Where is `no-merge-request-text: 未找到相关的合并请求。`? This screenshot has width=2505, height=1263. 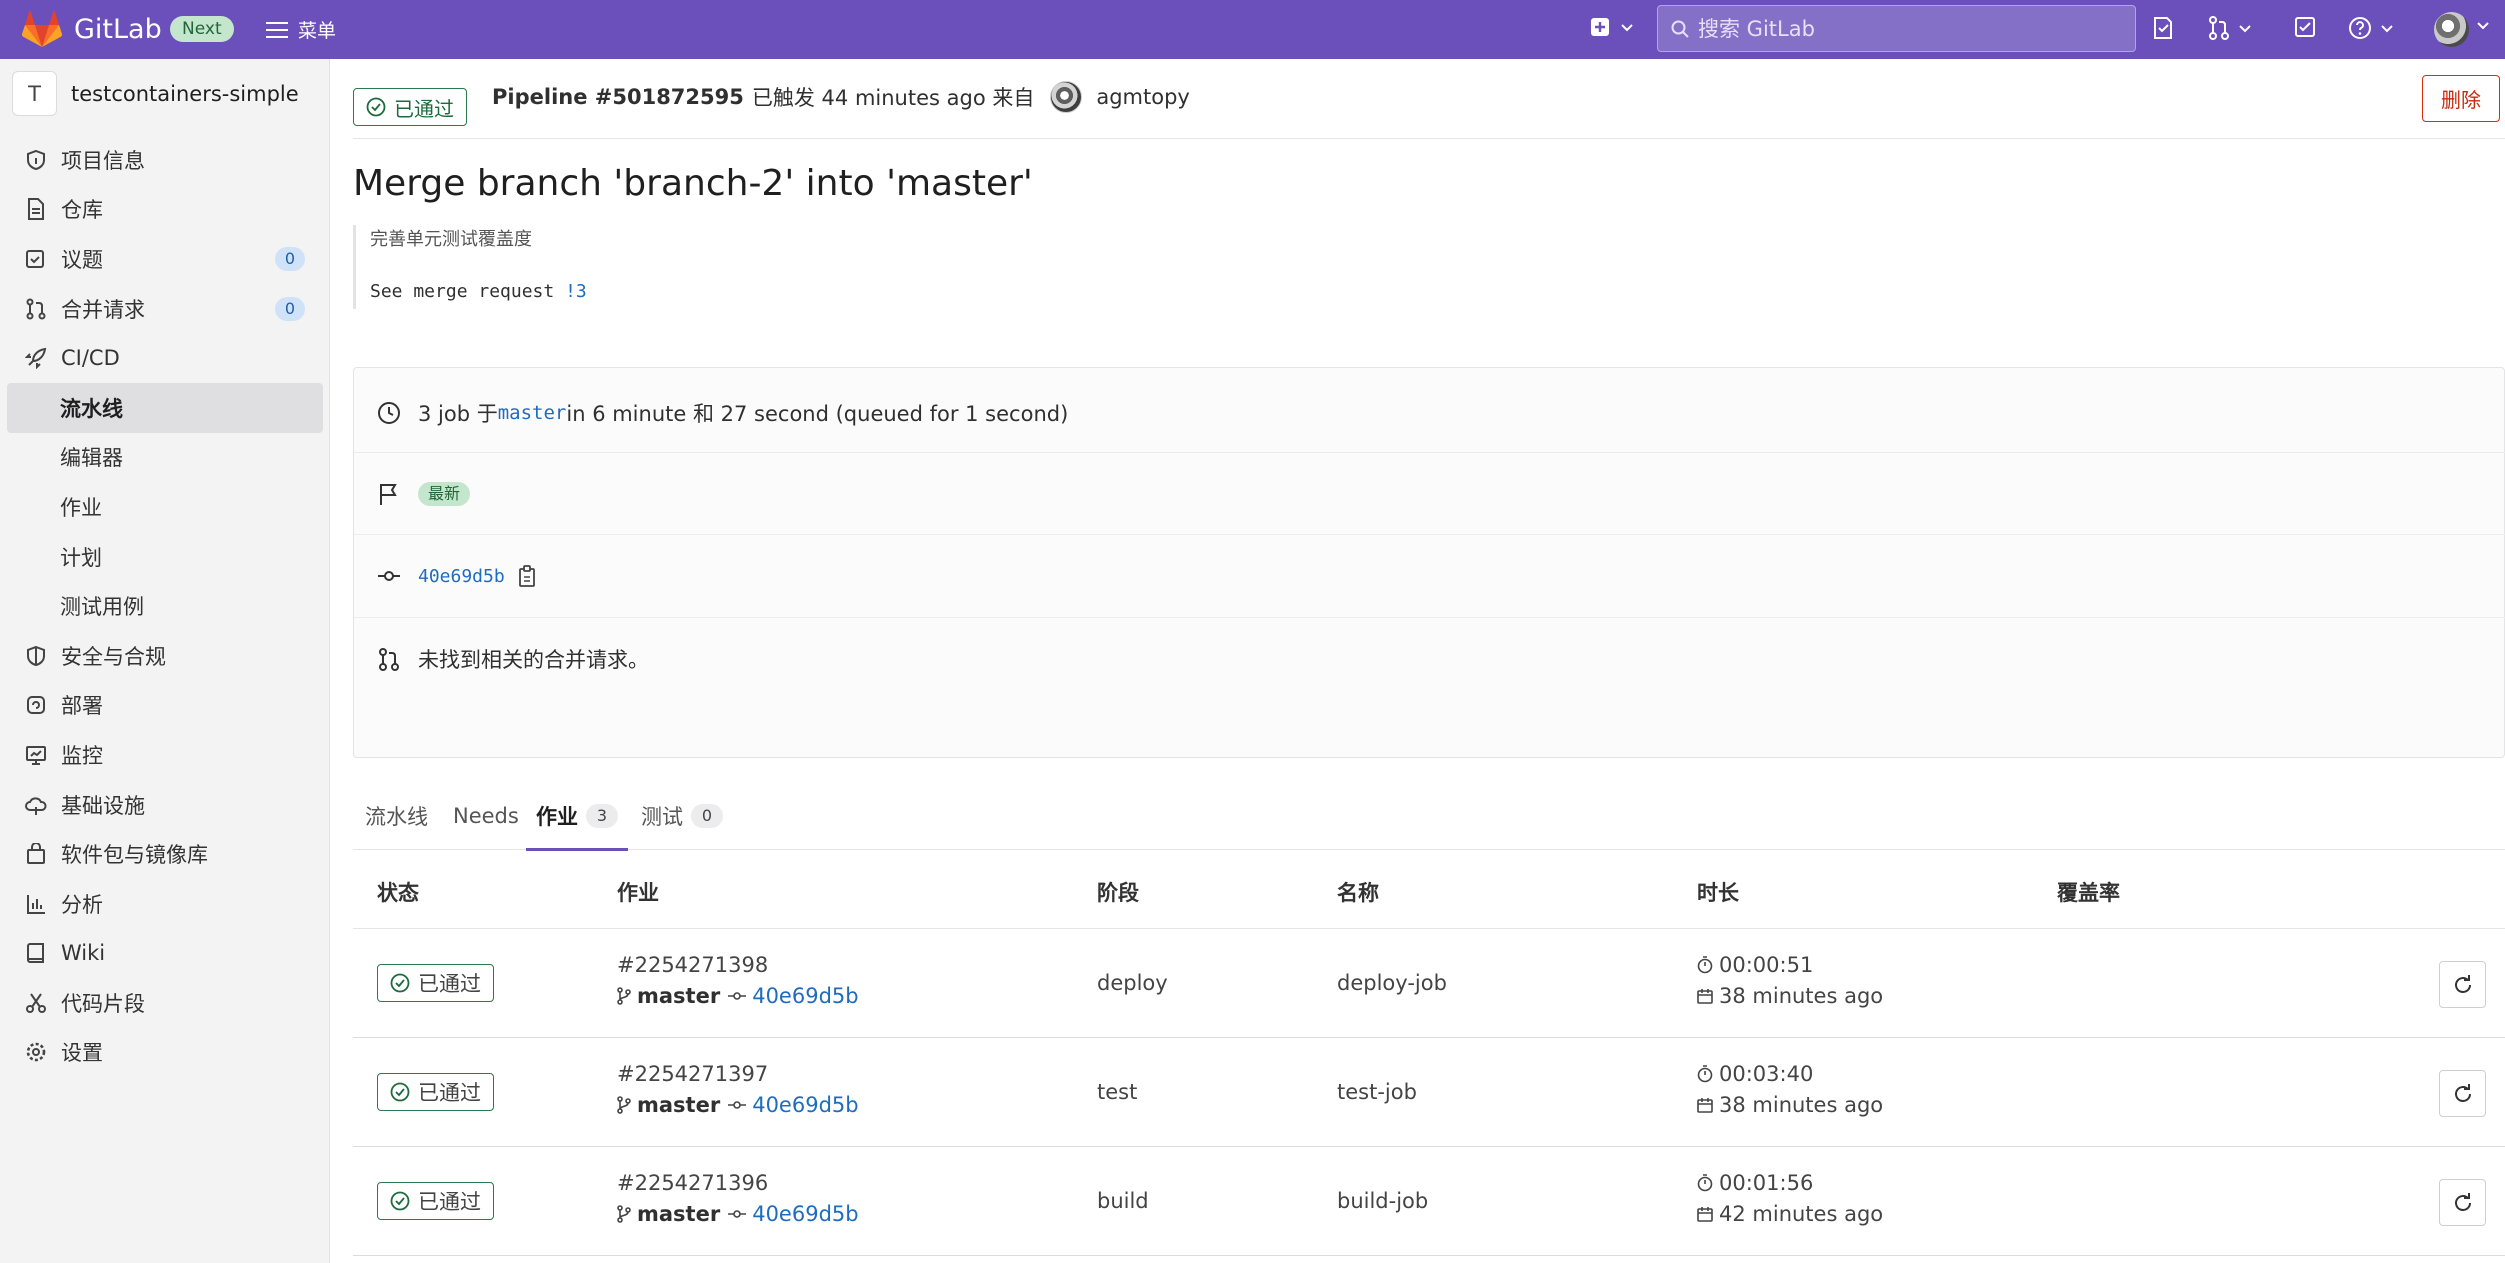 no-merge-request-text: 未找到相关的合并请求。 is located at coordinates (533, 660).